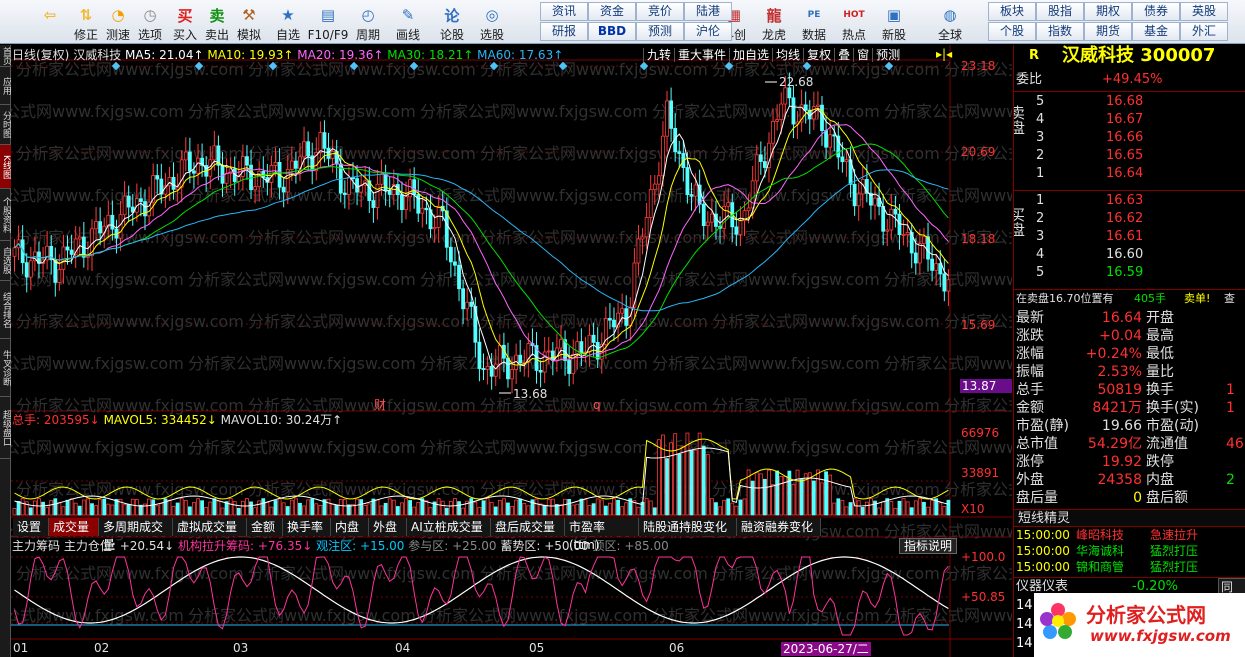 This screenshot has height=657, width=1245. Describe the element at coordinates (887, 55) in the screenshot. I see `chart-button: 预测` at that location.